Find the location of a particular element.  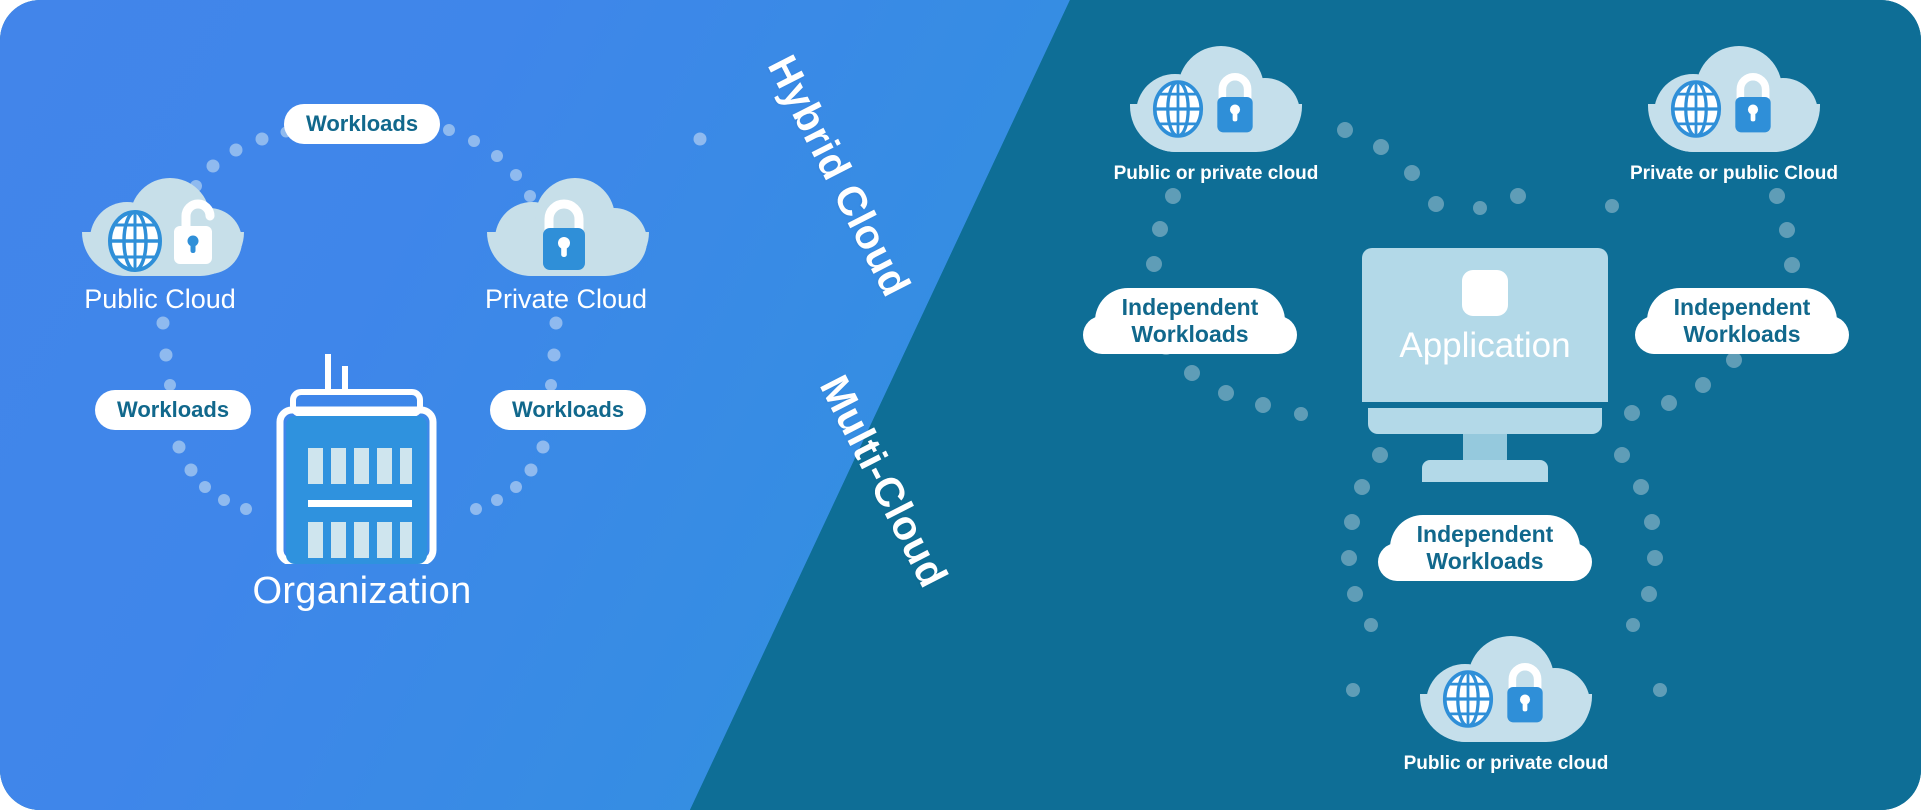

cloud-top-left-node is located at coordinates (1216, 99).